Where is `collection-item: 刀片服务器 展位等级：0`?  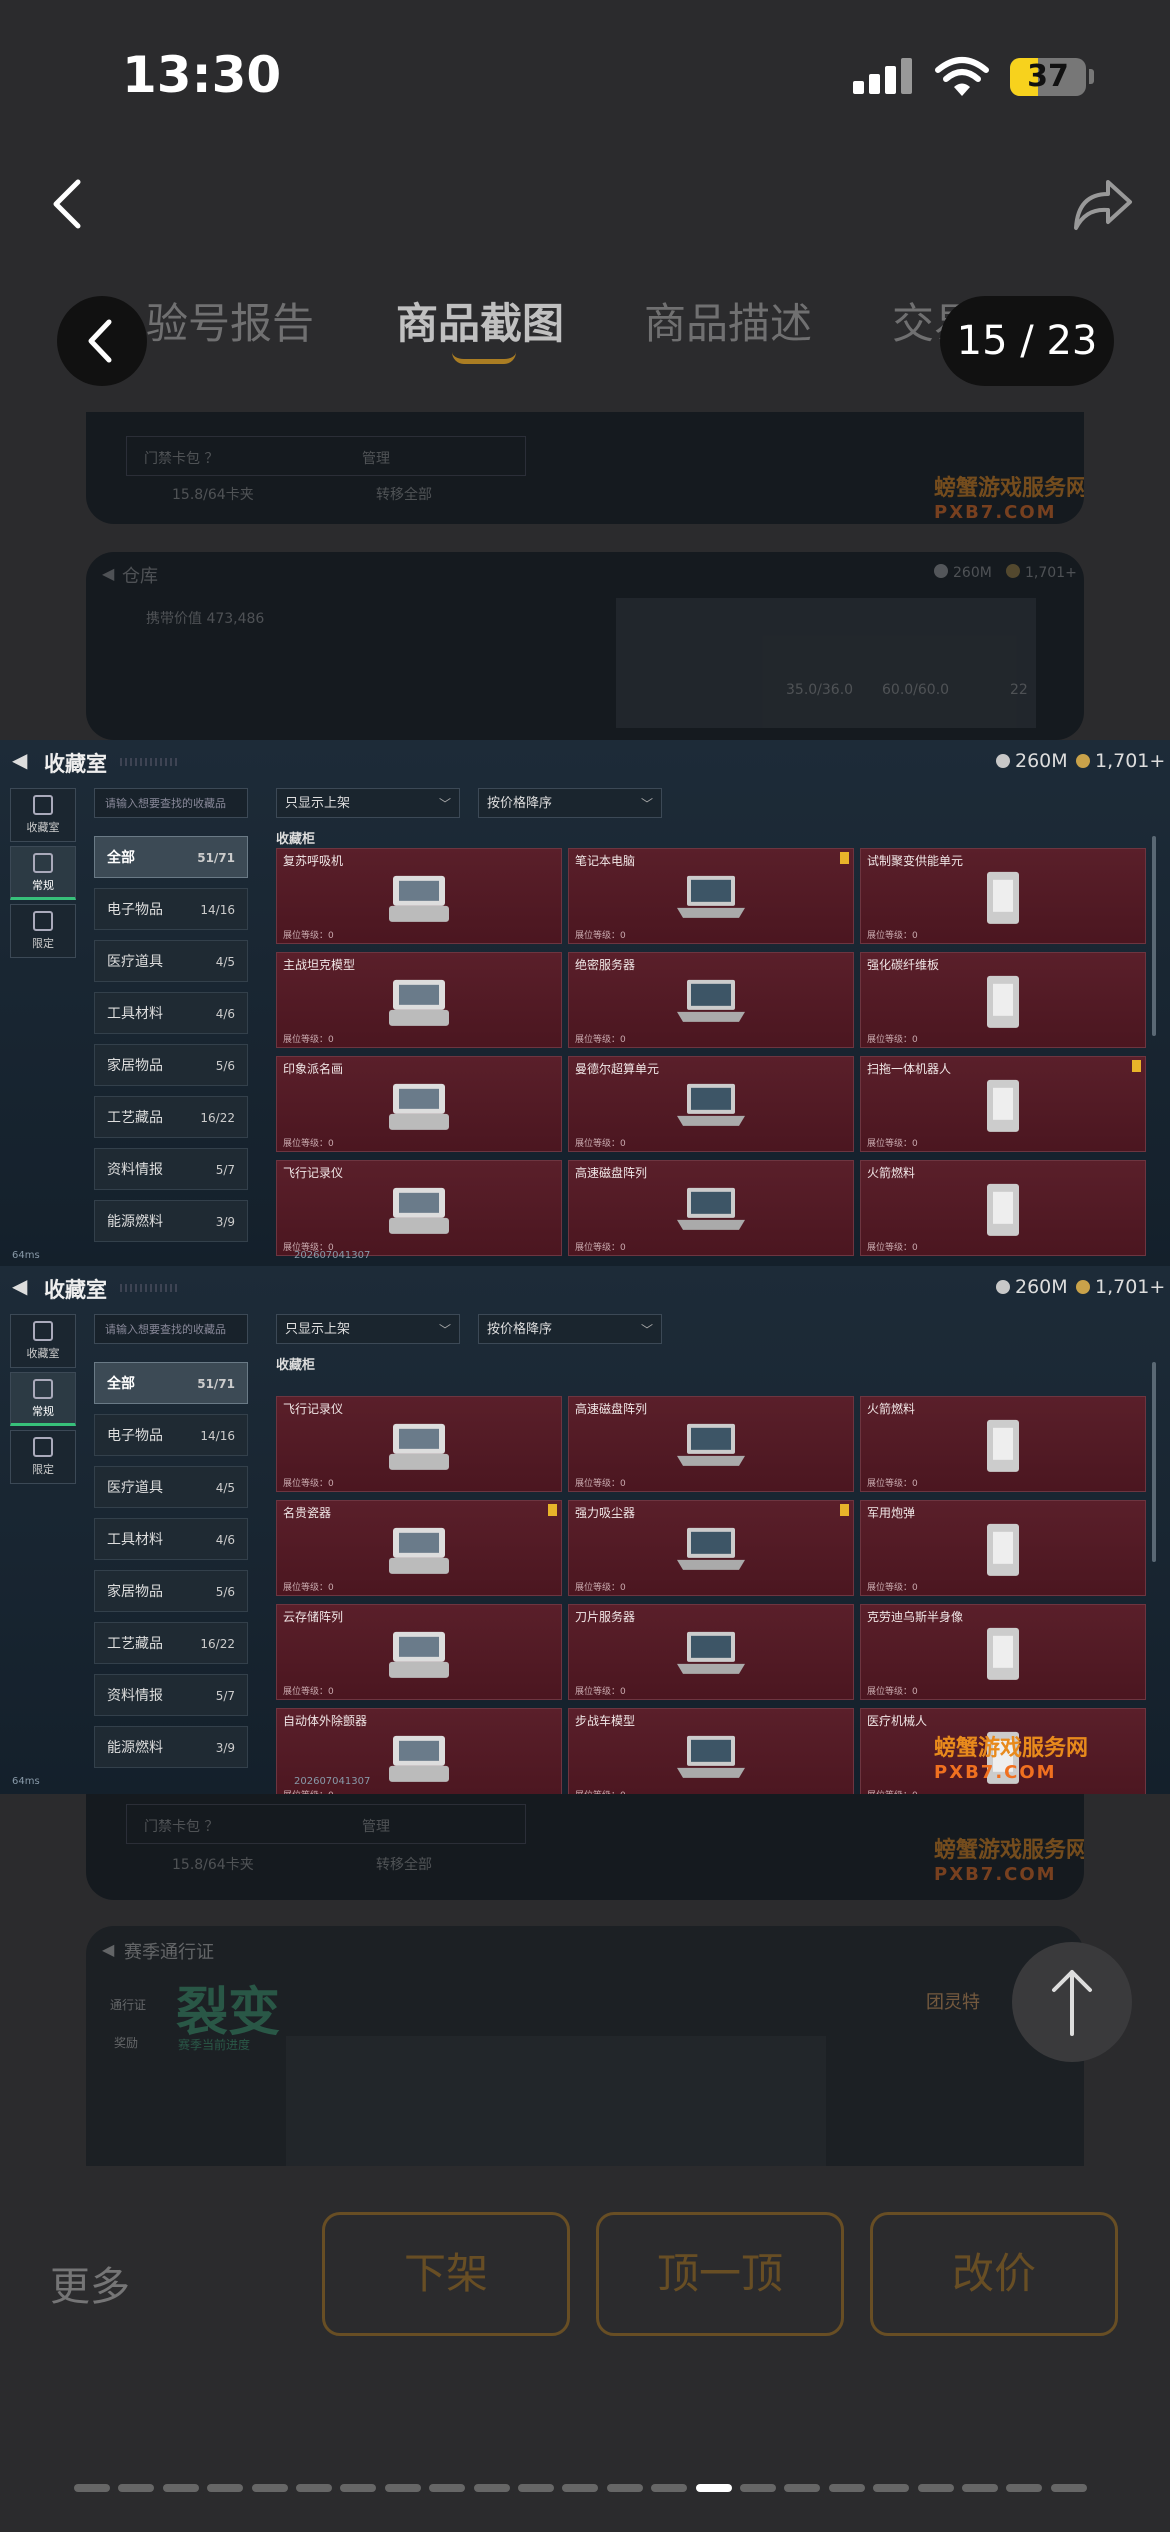 collection-item: 刀片服务器 展位等级：0 is located at coordinates (711, 1652).